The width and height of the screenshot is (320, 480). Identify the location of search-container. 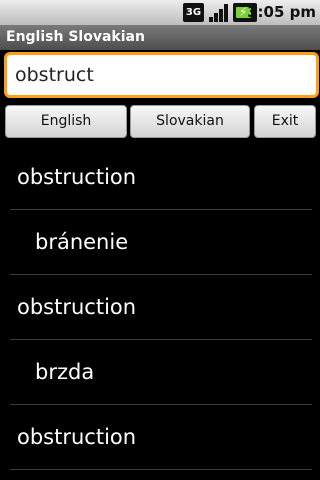
(162, 75).